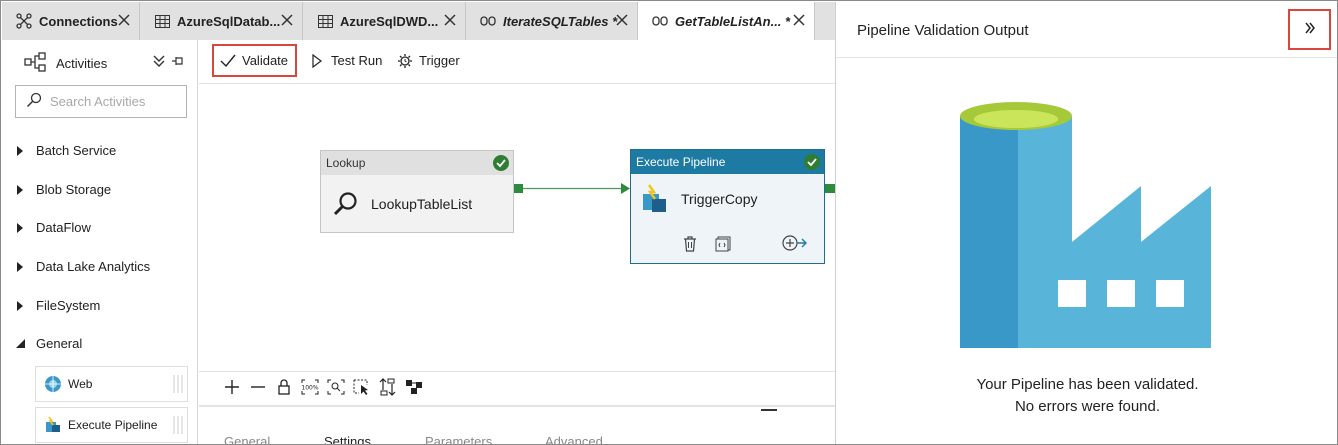 The image size is (1338, 445). I want to click on tab-parameters: Parameters, so click(458, 439).